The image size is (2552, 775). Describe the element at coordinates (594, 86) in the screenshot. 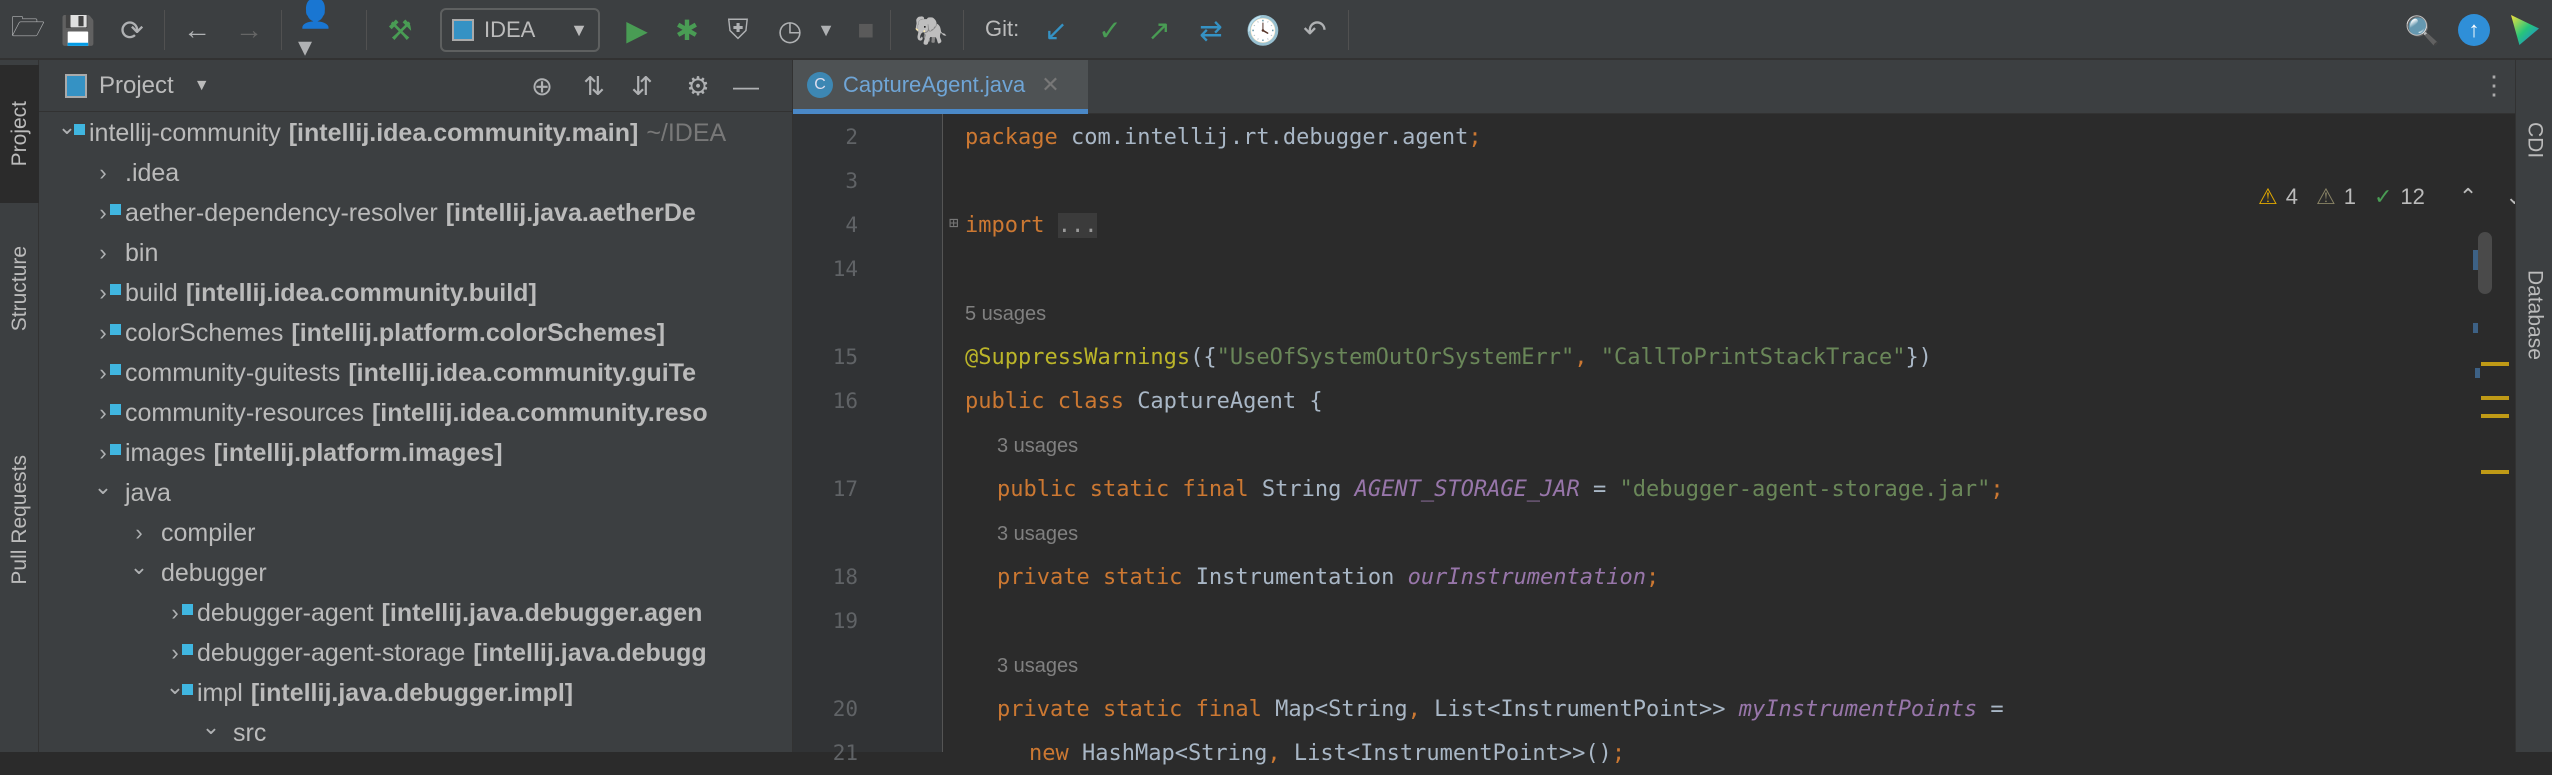

I see `expand-all-icon: ⇅` at that location.